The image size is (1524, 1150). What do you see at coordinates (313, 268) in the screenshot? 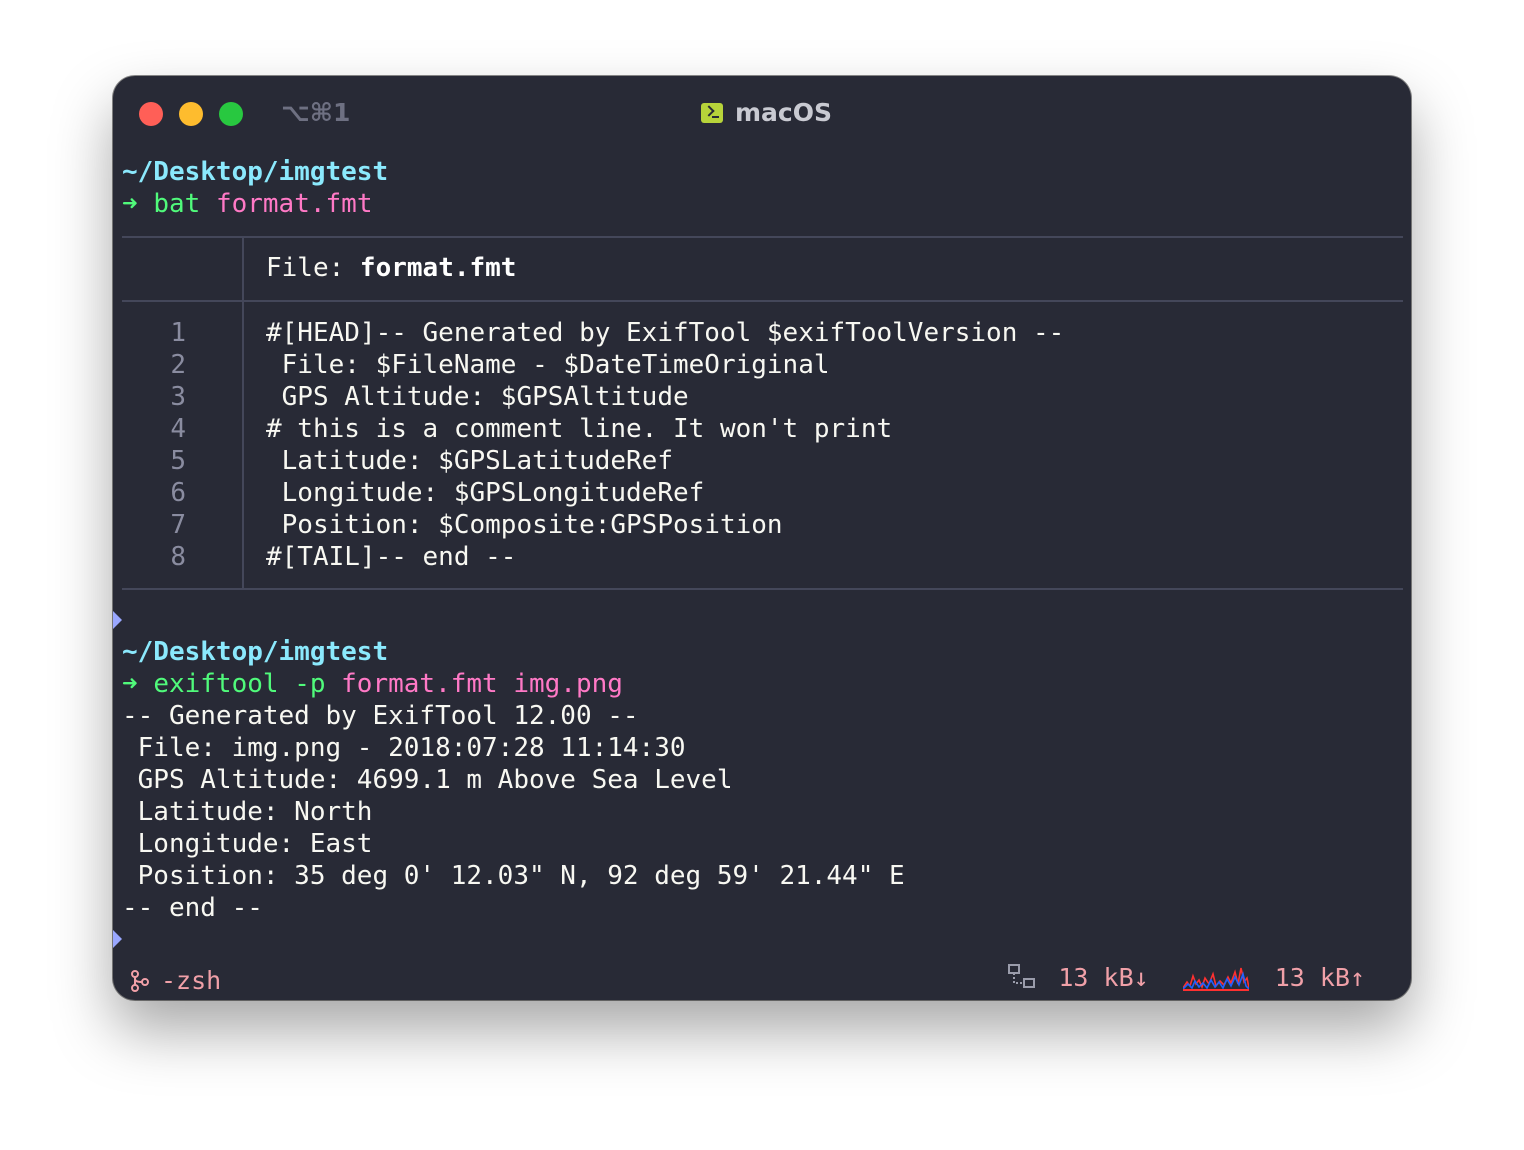
I see `bat-file-label: File:` at bounding box center [313, 268].